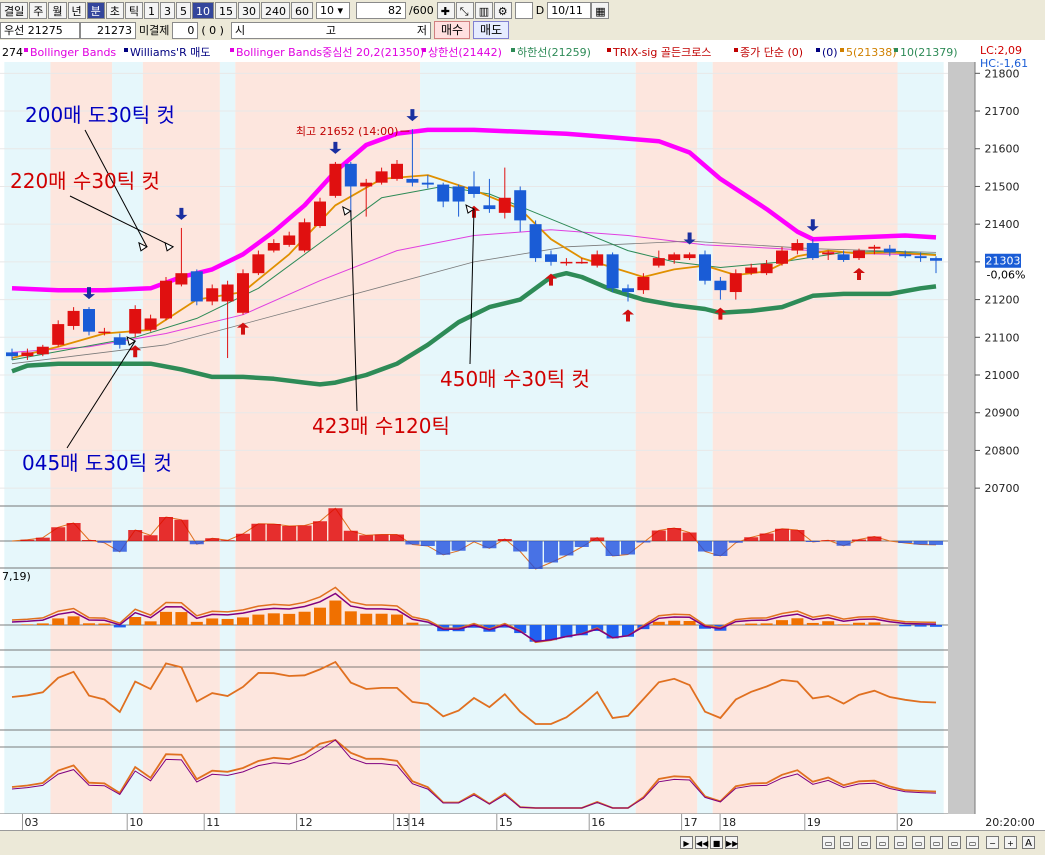 This screenshot has width=1045, height=855. I want to click on legend-item-3: 상한선(21442), so click(465, 52).